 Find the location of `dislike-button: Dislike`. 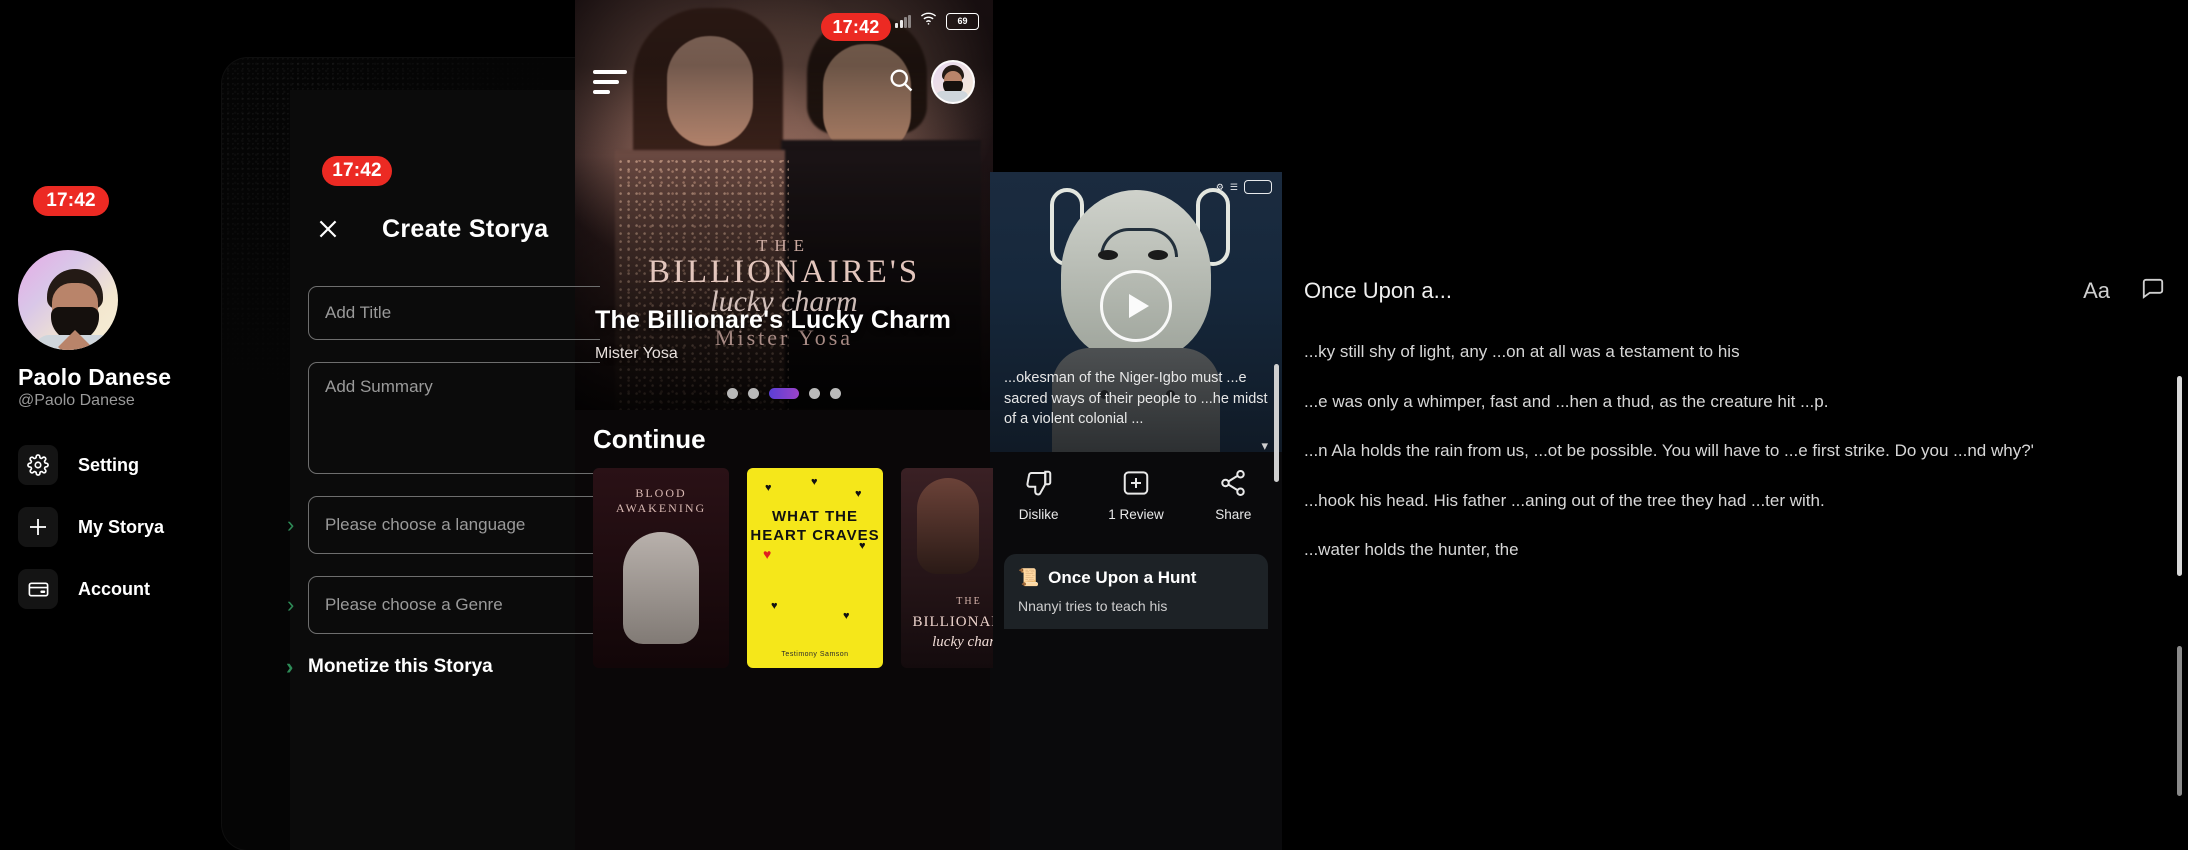

dislike-button: Dislike is located at coordinates (1038, 495).